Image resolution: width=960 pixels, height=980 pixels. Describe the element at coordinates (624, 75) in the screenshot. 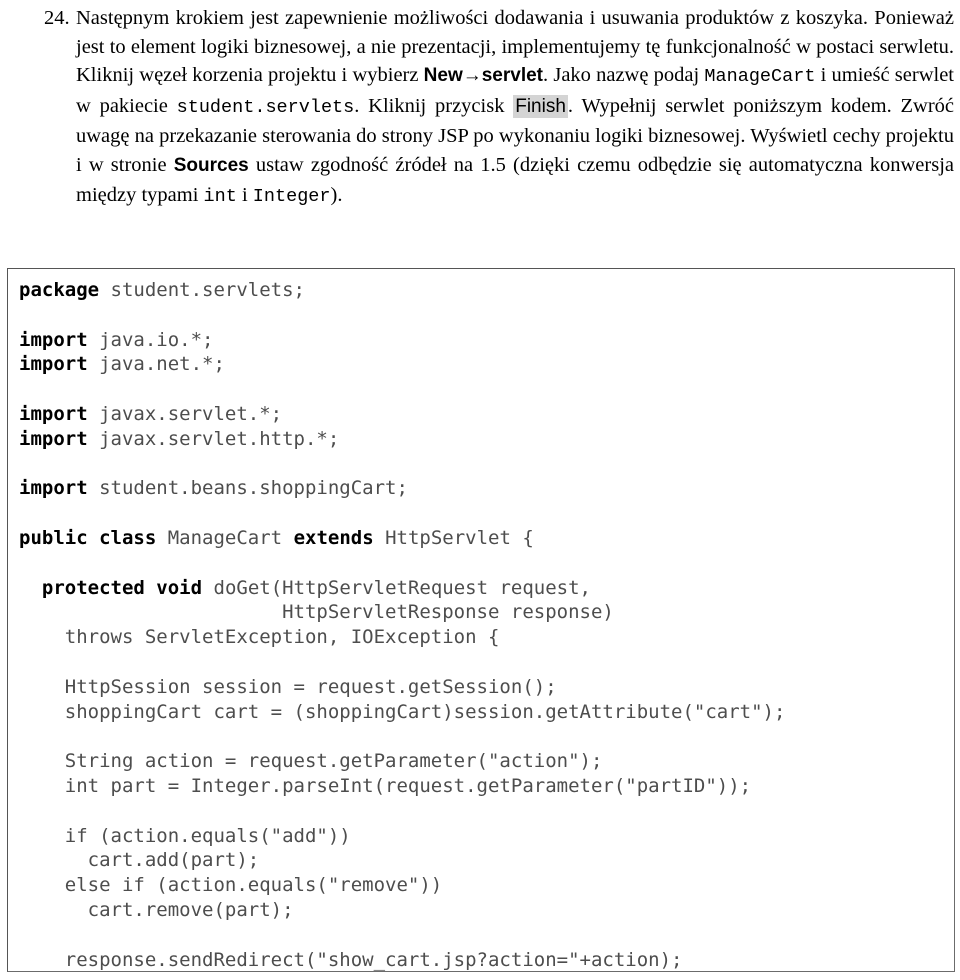

I see `step-text-run-2: . Jako nazwę podaj` at that location.